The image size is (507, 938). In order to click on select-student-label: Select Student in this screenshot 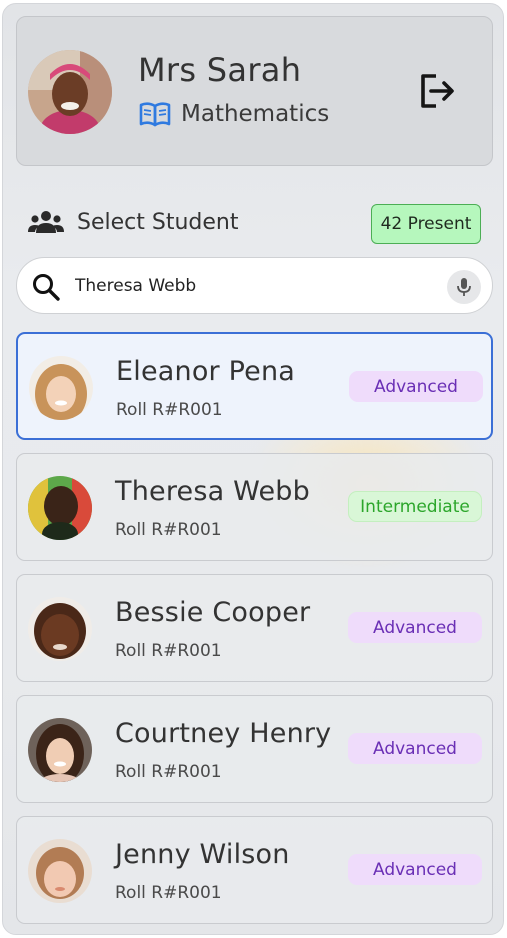, I will do `click(158, 222)`.